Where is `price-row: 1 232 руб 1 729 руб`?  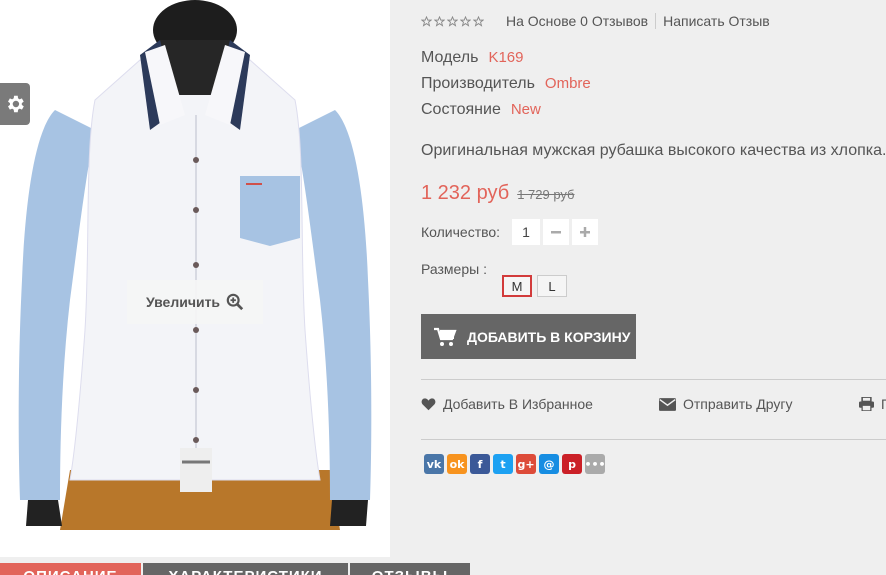
price-row: 1 232 руб 1 729 руб is located at coordinates (498, 193).